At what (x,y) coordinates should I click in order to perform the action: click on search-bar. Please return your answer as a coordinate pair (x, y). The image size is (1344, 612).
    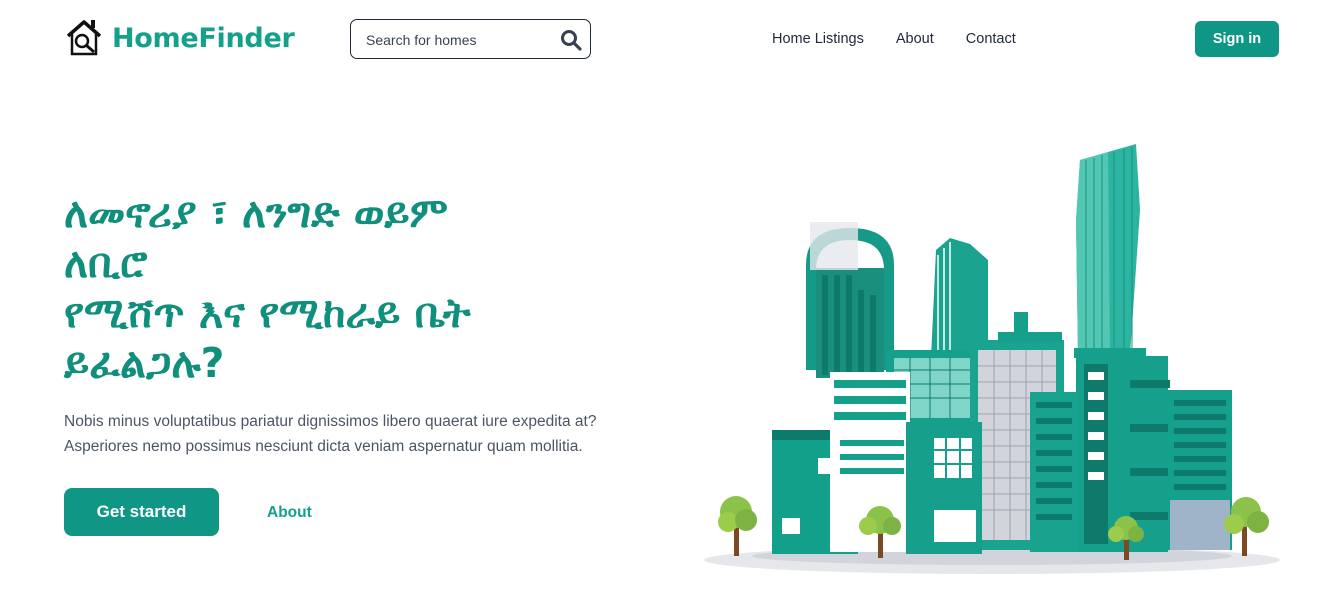
    Looking at the image, I should click on (470, 39).